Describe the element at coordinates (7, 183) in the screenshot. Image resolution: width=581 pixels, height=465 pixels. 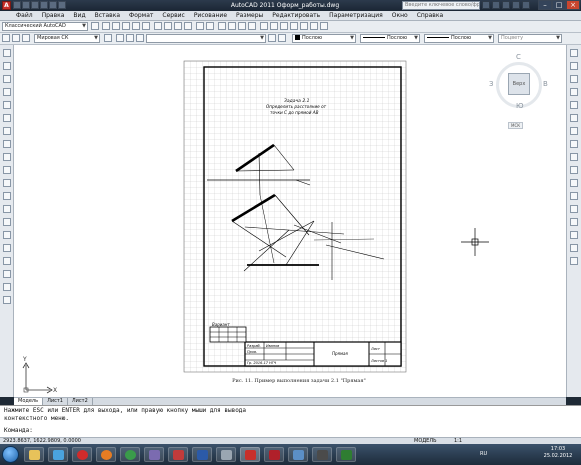
I see `ellipse-arc-icon` at that location.